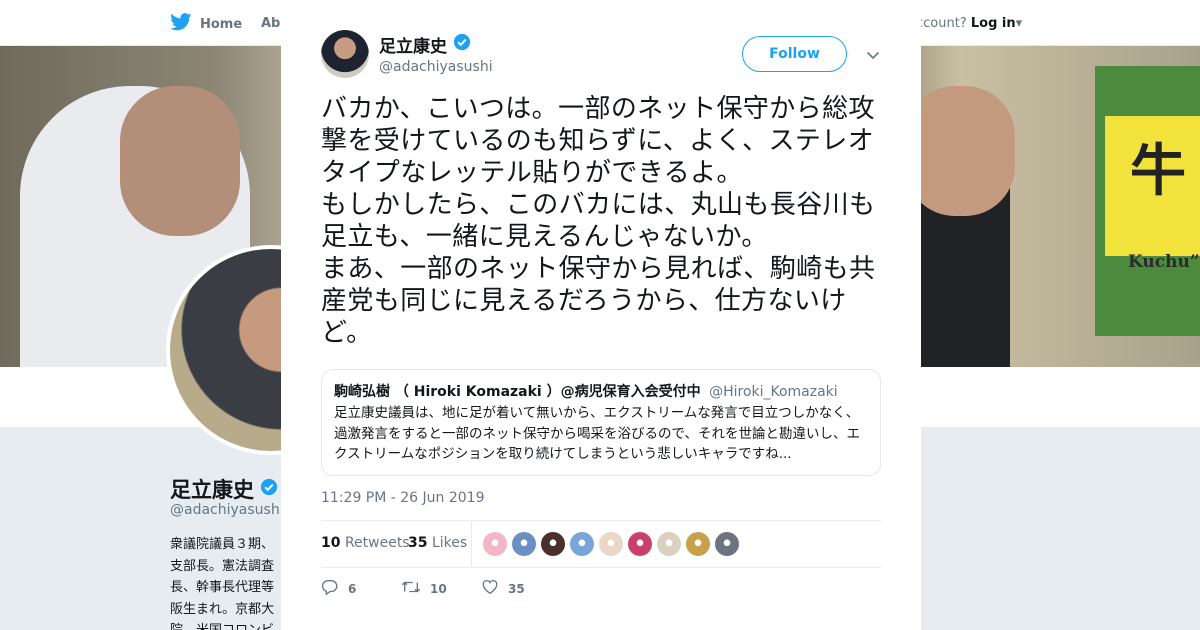 The width and height of the screenshot is (1200, 630). I want to click on reply-button: 6, so click(338, 588).